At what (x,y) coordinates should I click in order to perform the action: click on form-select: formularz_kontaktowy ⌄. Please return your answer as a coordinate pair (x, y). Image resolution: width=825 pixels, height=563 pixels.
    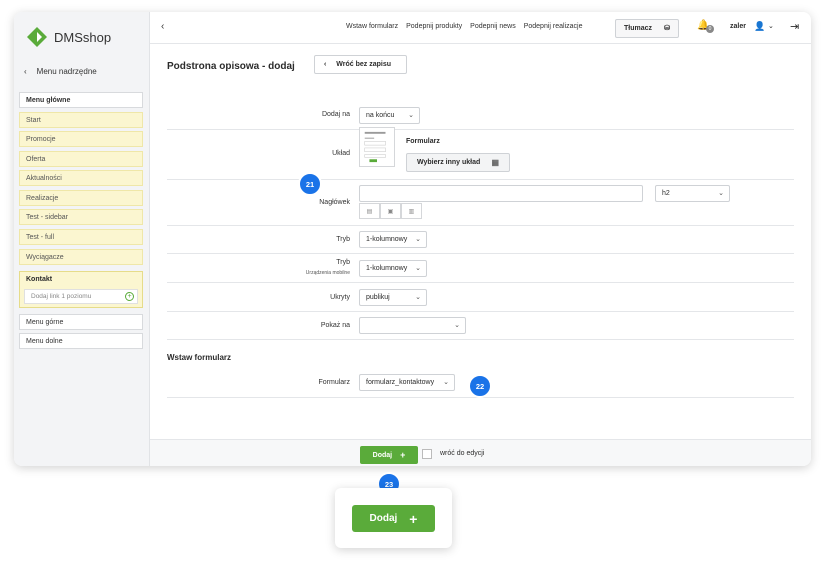
    Looking at the image, I should click on (407, 382).